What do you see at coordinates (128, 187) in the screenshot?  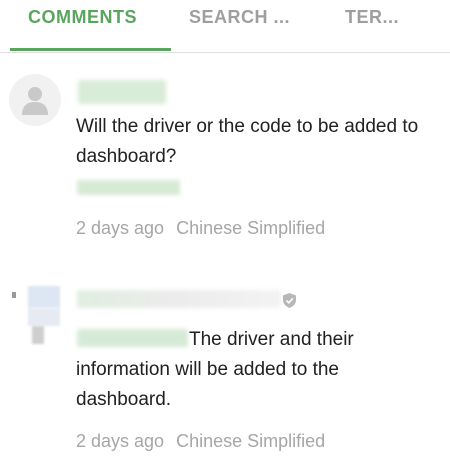 I see `attachment-redacted` at bounding box center [128, 187].